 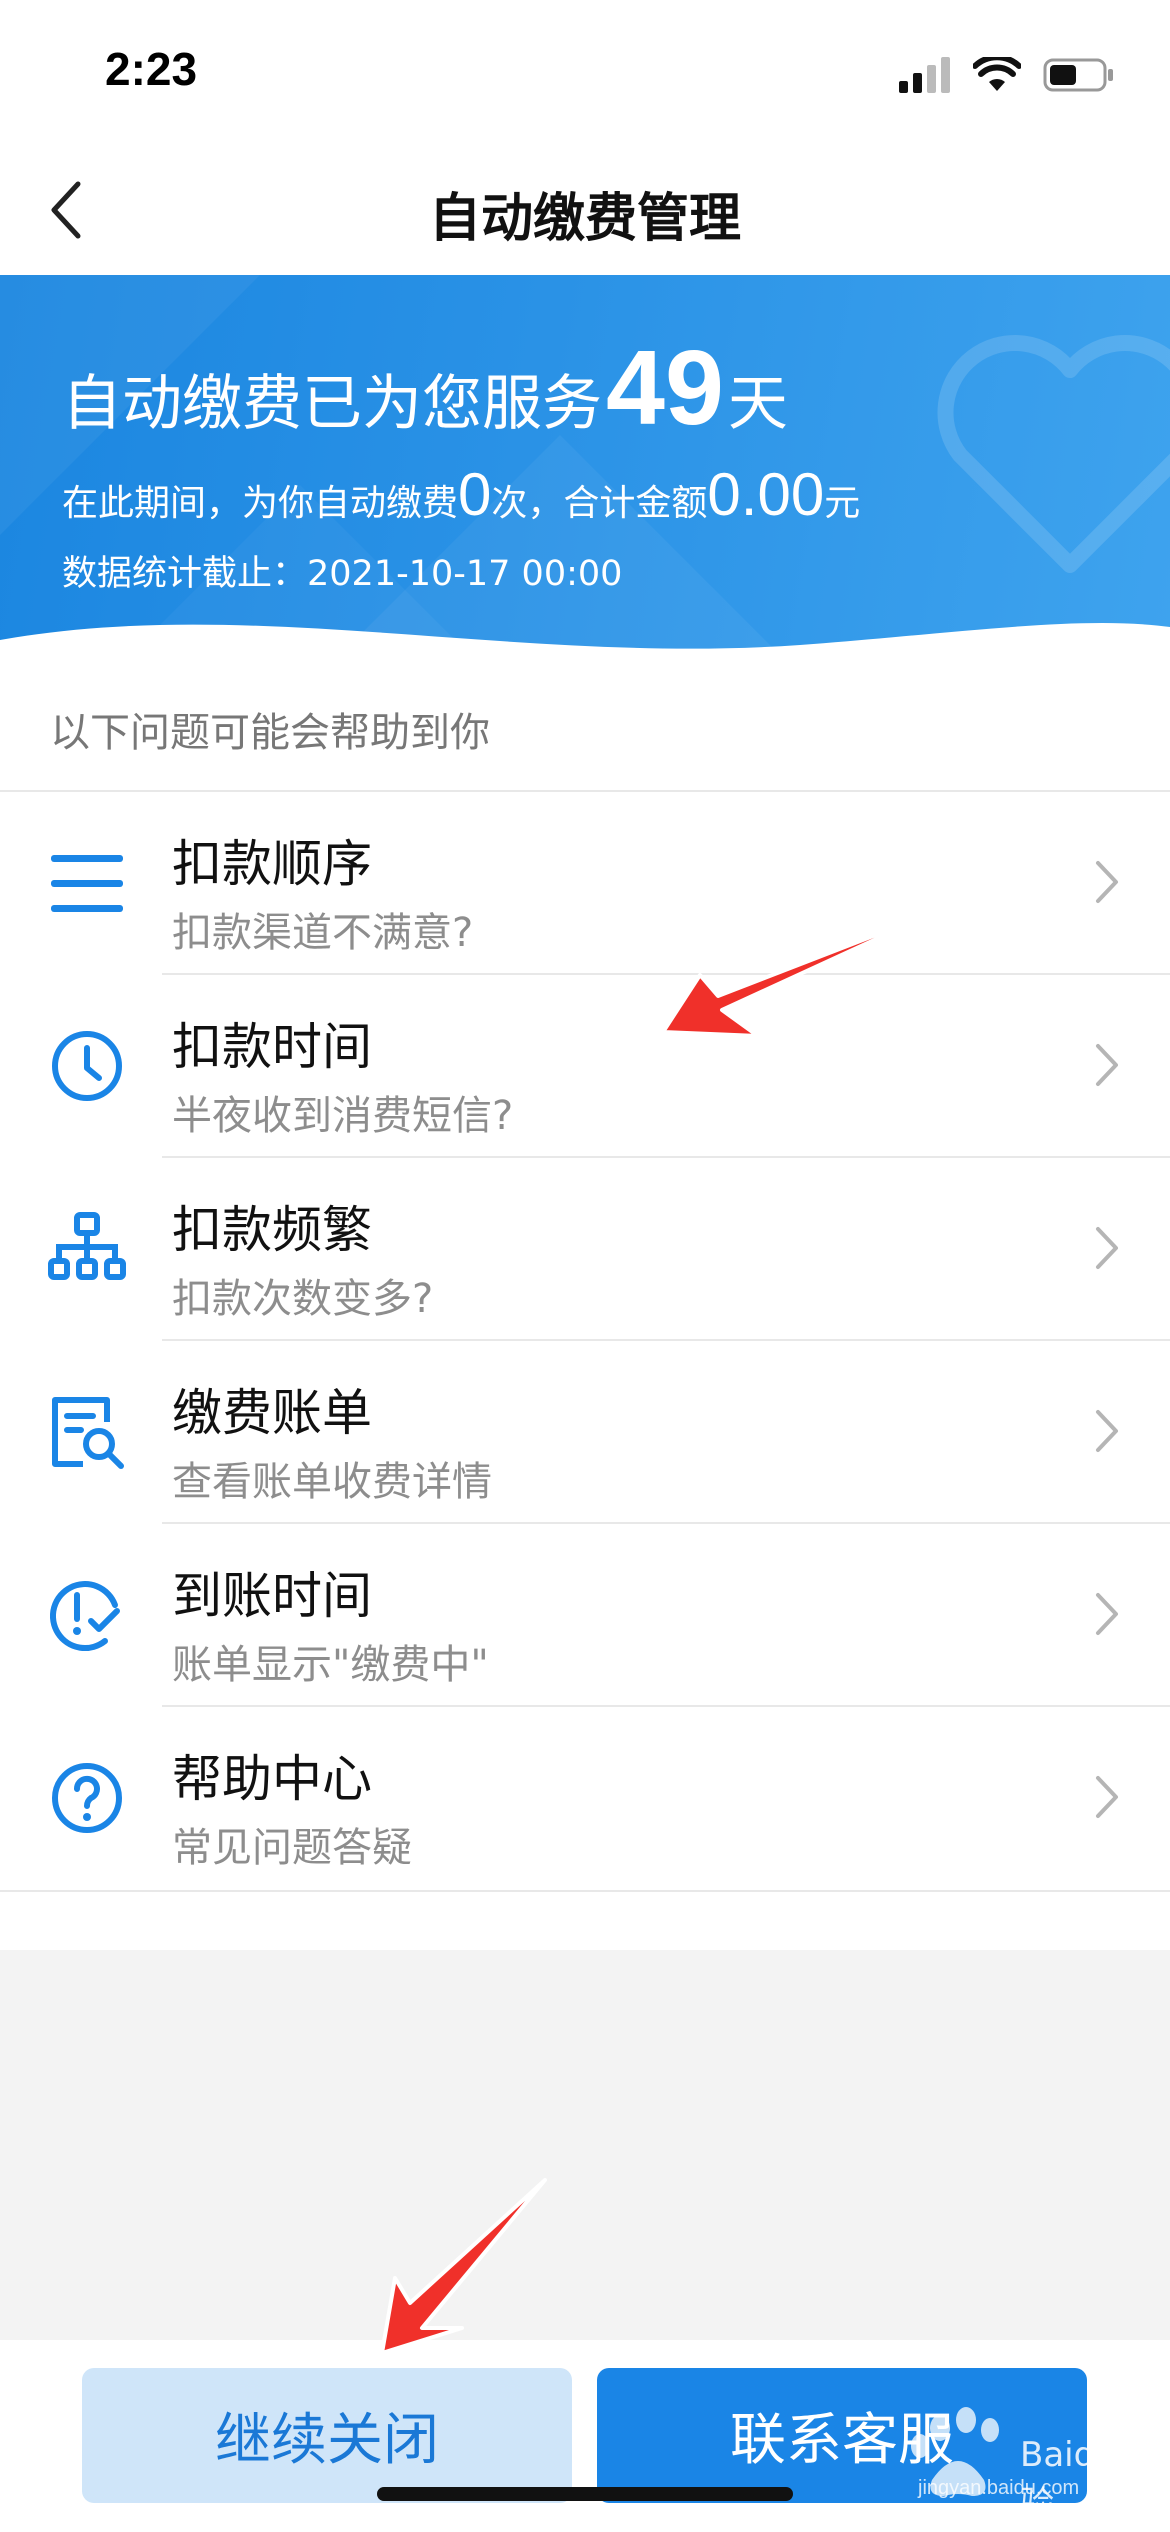 I want to click on help-item-help-center: 帮助中心 常见问题答疑, so click(x=585, y=1798).